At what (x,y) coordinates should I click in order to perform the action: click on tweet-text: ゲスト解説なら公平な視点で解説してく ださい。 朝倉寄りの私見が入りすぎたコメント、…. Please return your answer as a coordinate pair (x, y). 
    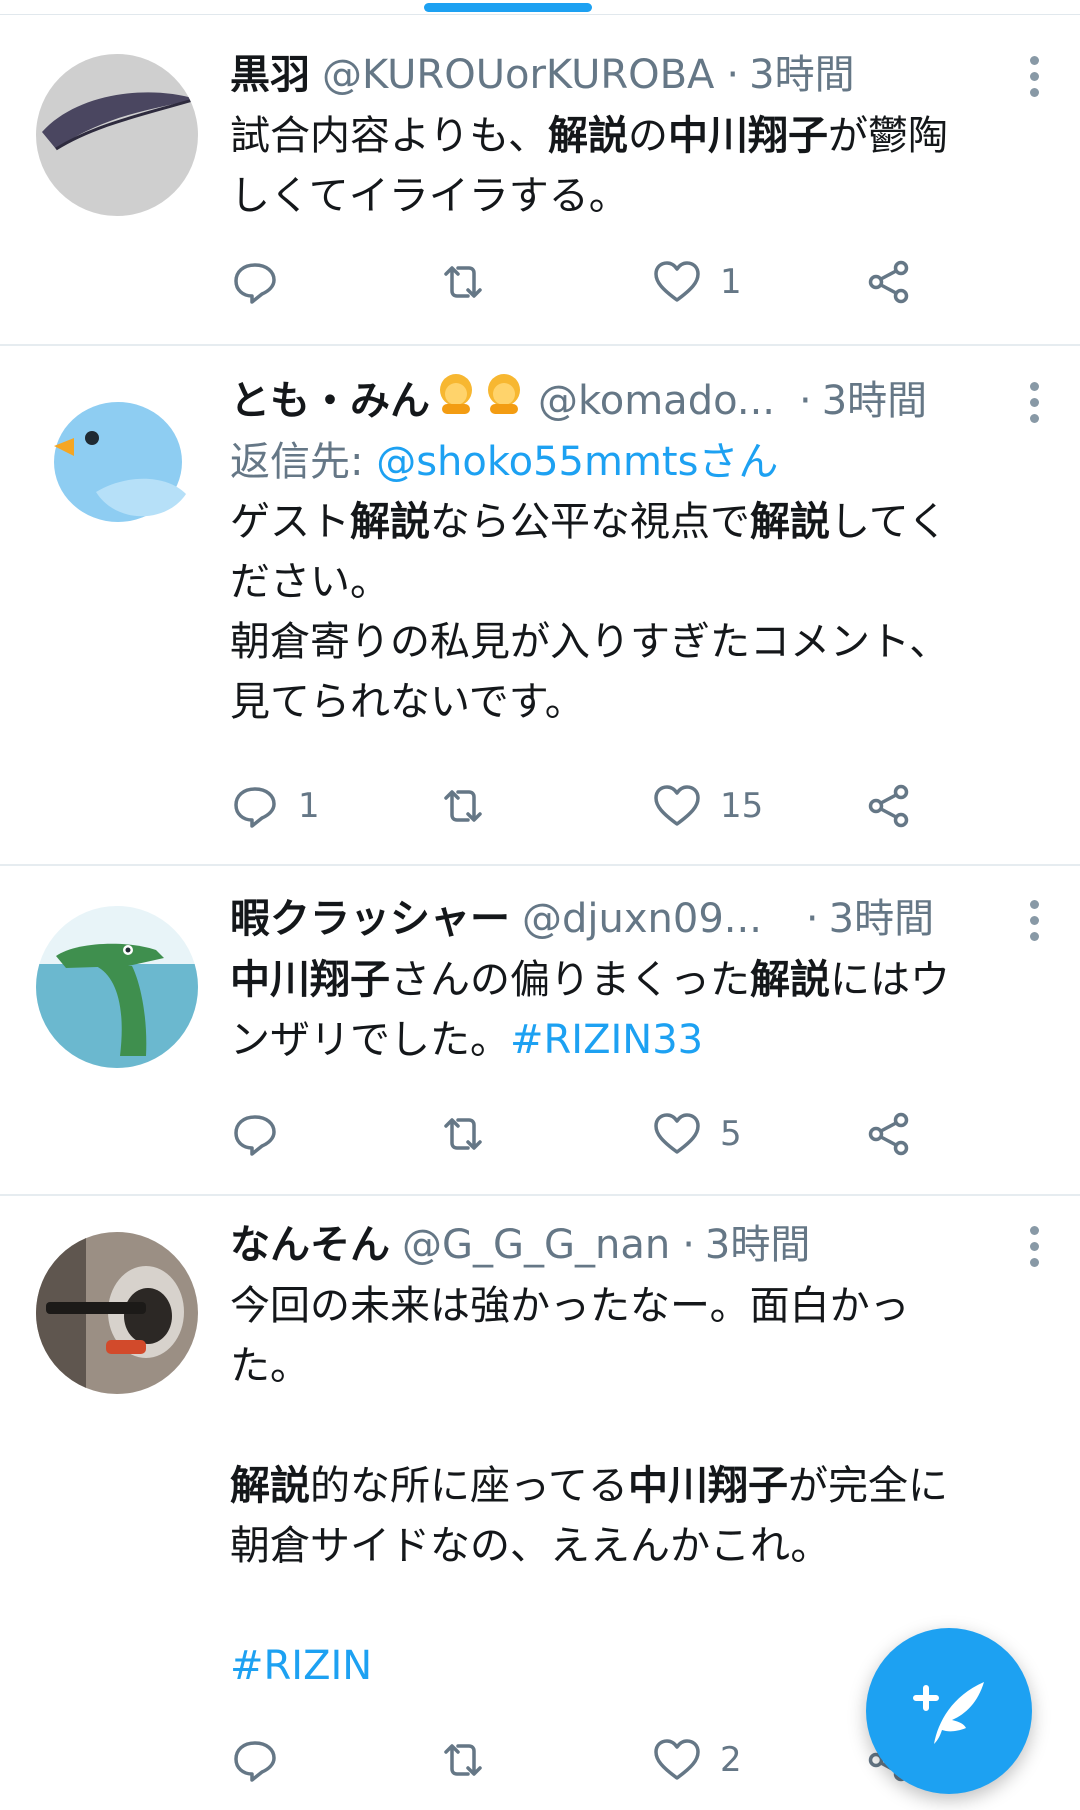
    Looking at the image, I should click on (638, 612).